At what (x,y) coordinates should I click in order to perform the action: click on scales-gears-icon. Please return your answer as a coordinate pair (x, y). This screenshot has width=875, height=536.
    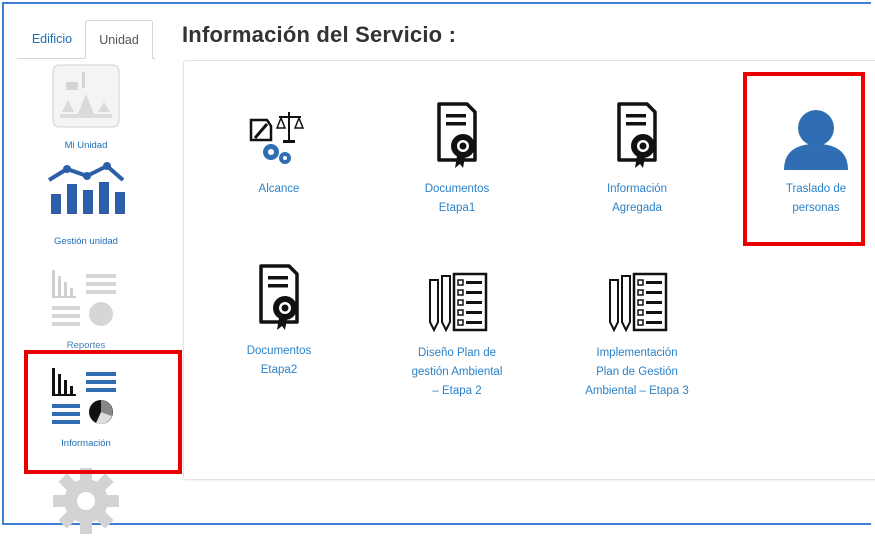
    Looking at the image, I should click on (277, 138).